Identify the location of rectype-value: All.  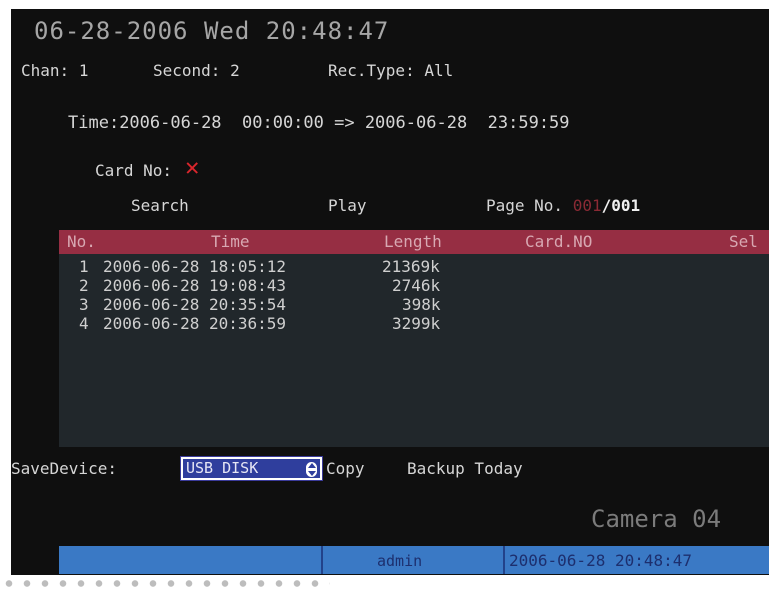
(439, 70).